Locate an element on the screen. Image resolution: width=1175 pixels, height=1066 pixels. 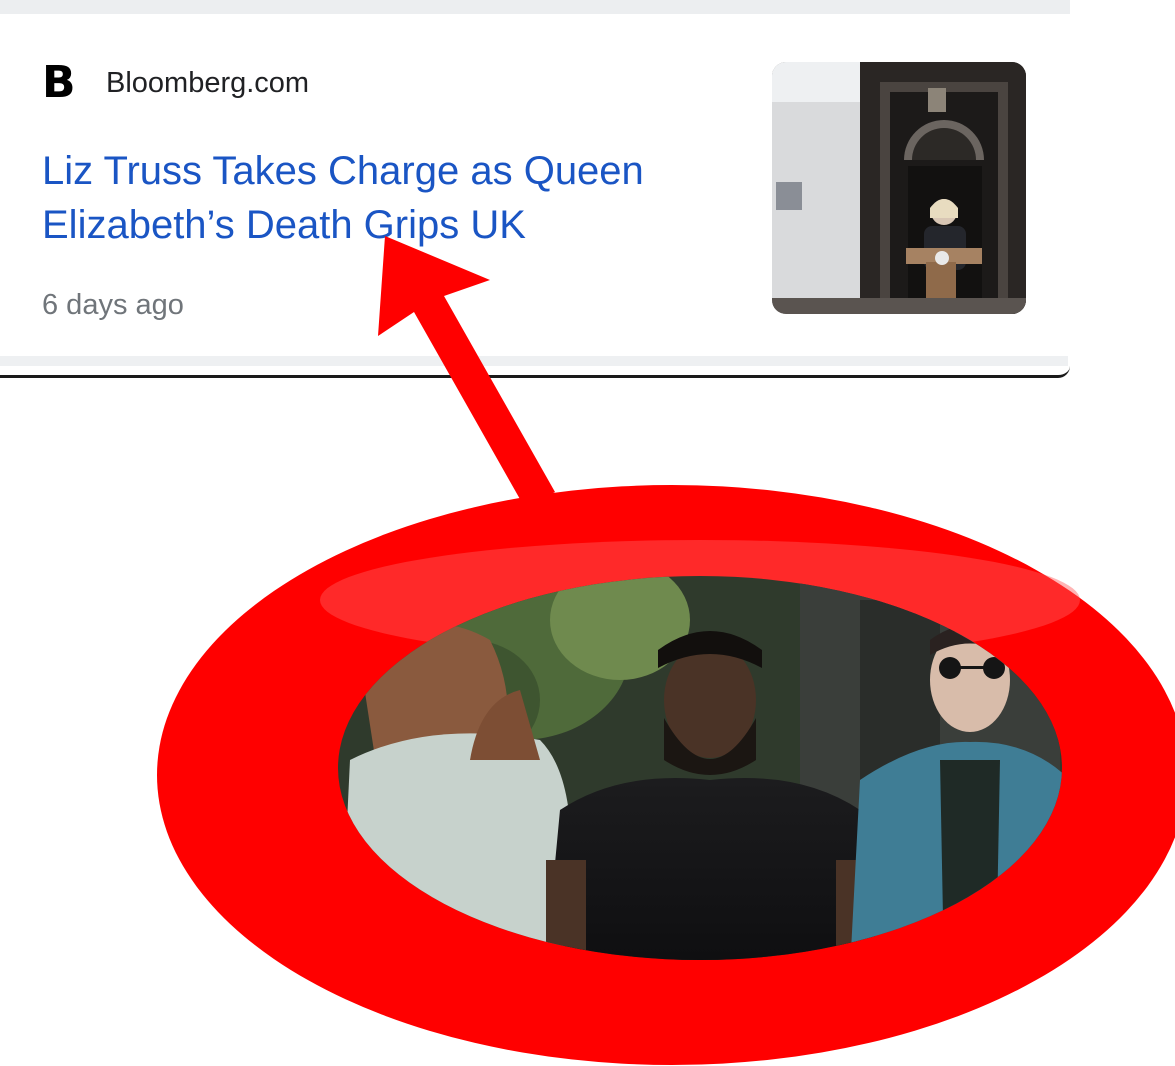
source-row: B Bloomberg.com is located at coordinates (175, 83).